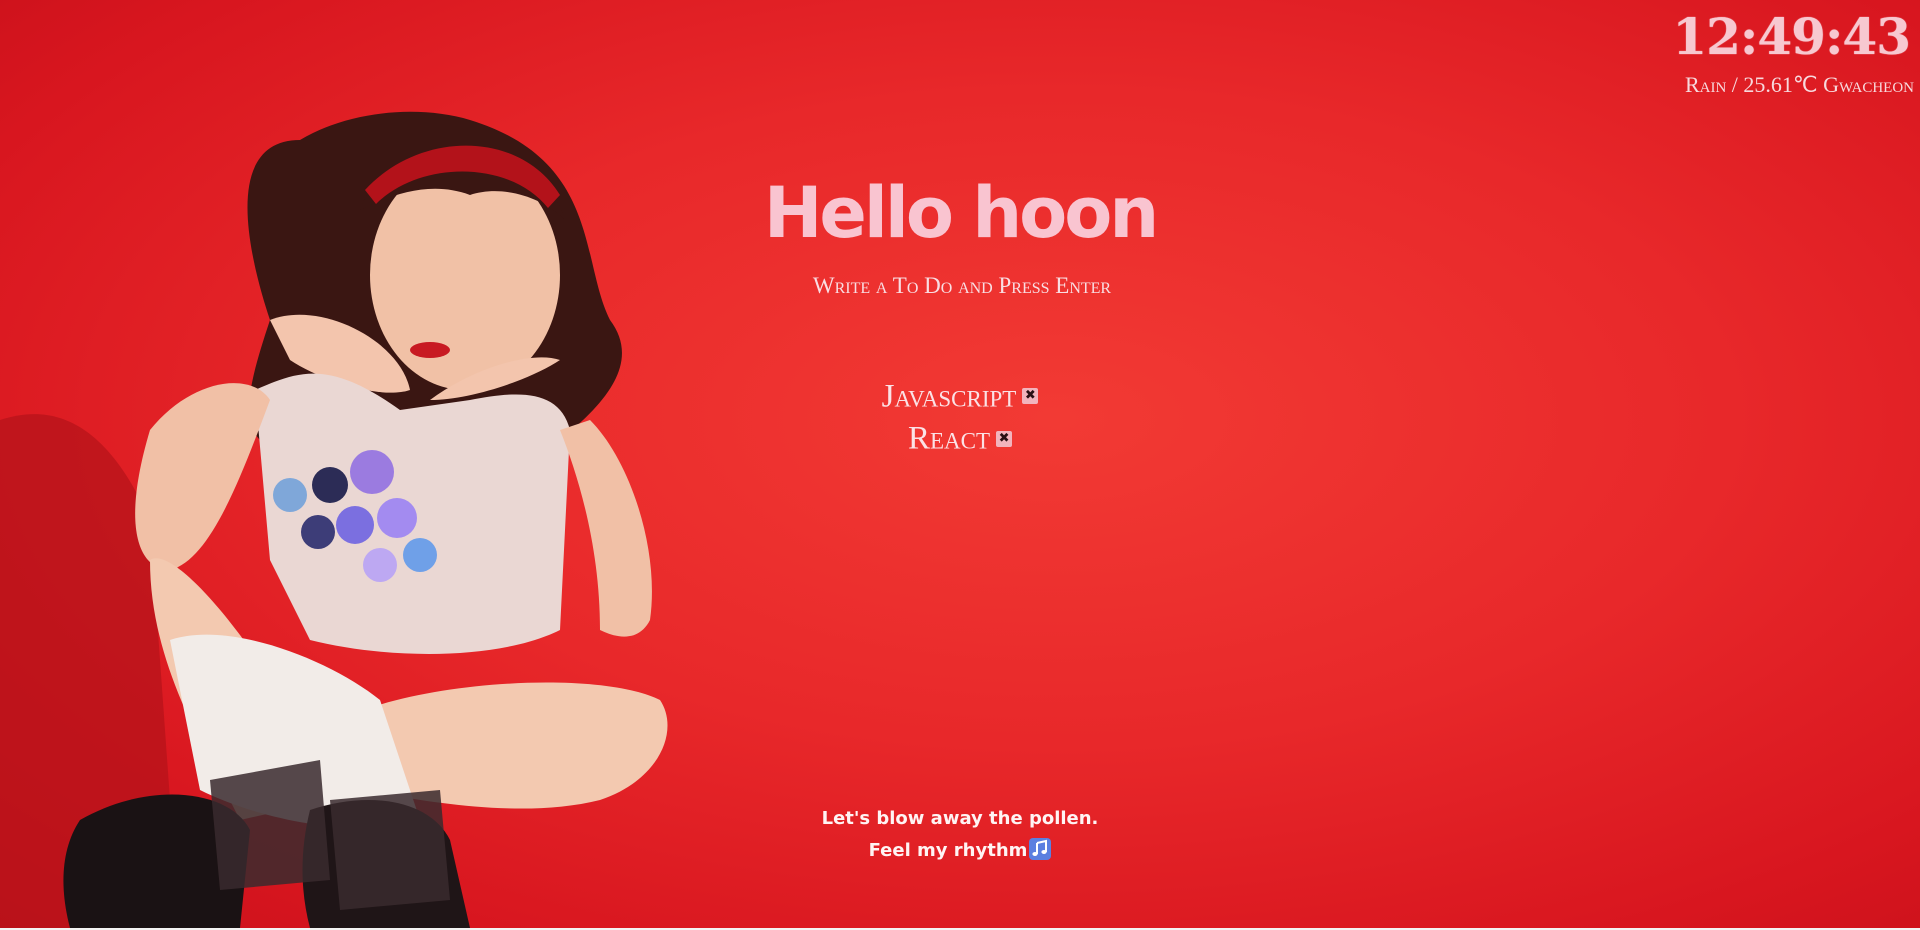 The width and height of the screenshot is (1920, 930). I want to click on todo-input, so click(962, 286).